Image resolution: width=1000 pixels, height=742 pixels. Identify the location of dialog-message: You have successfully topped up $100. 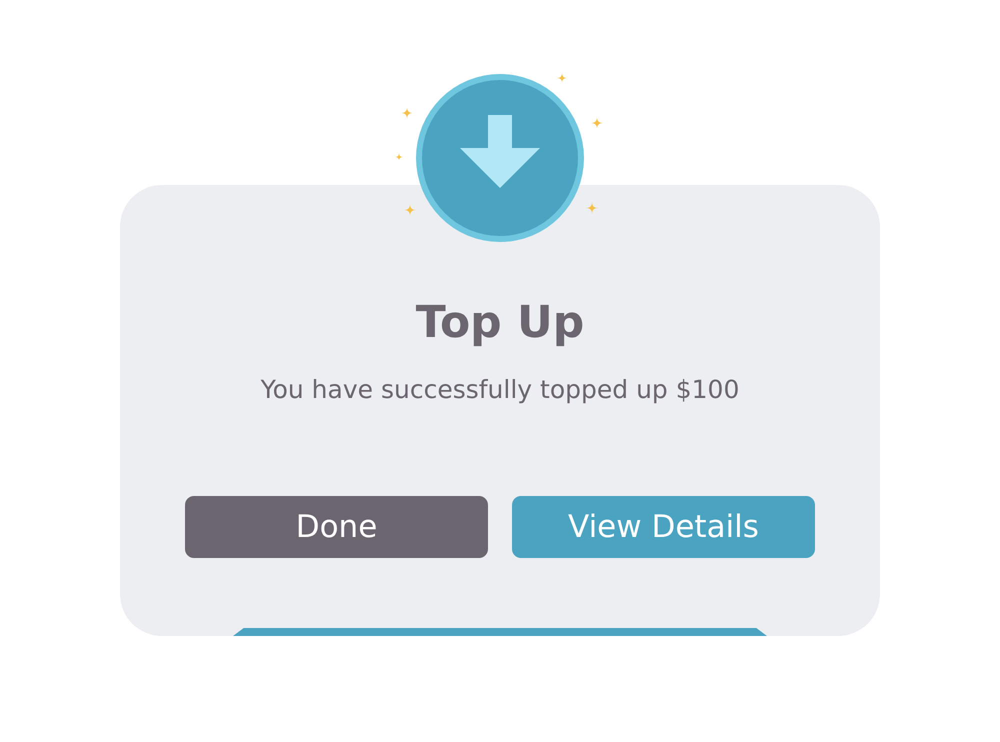
(500, 390).